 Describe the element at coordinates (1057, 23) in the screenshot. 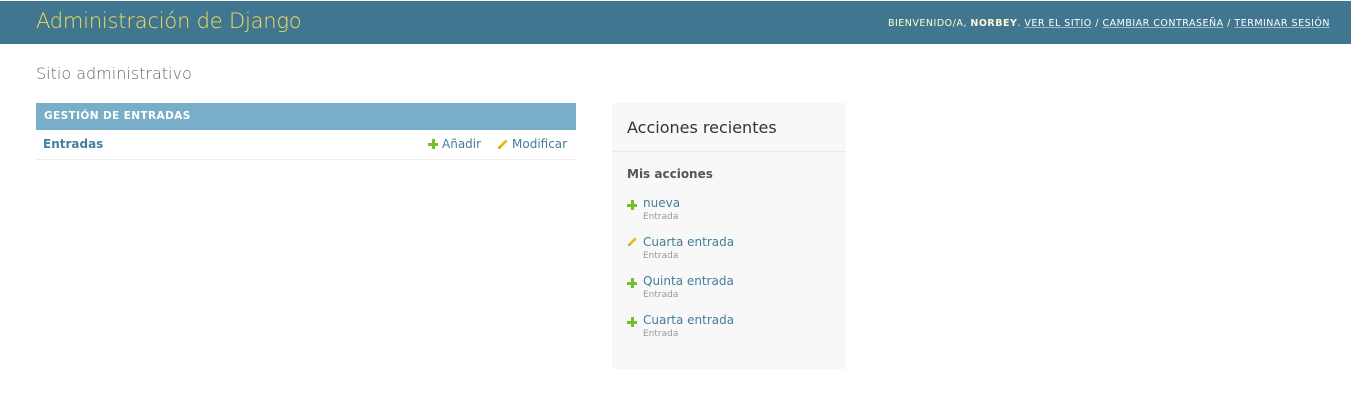

I see `view-site-link: VER EL SITIO` at that location.